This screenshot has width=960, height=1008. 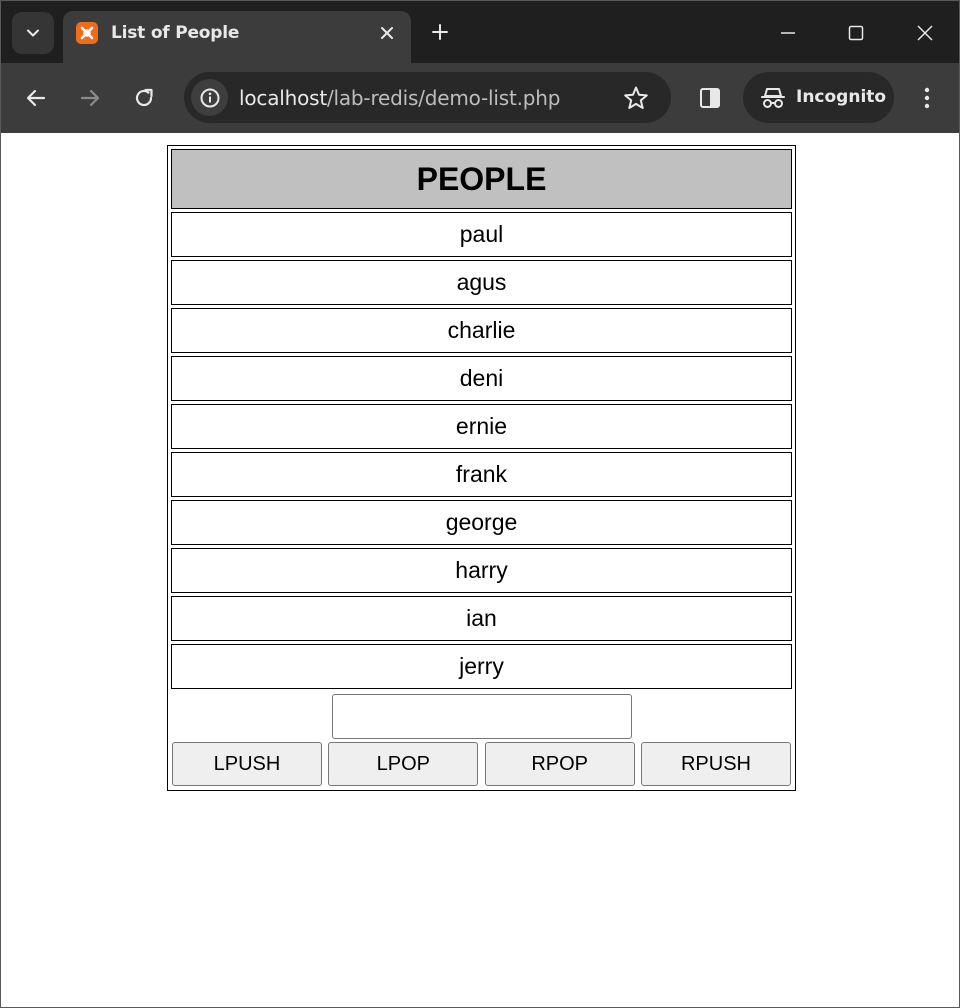 I want to click on person-name: harry, so click(x=481, y=570).